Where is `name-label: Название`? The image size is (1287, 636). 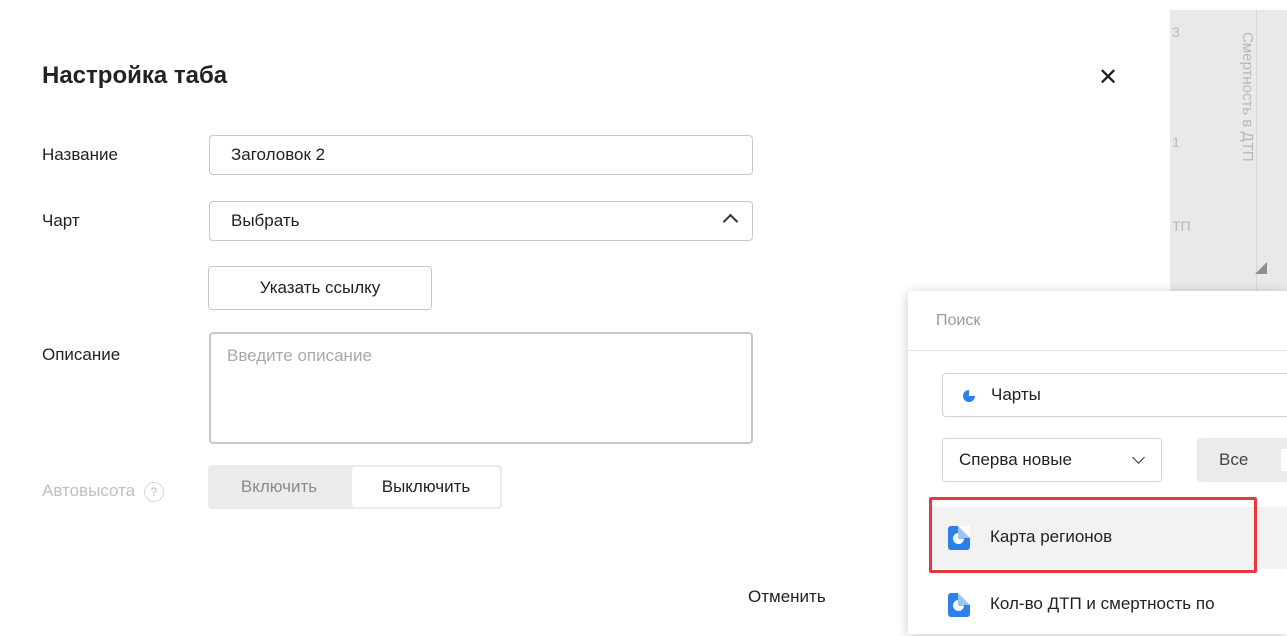
name-label: Название is located at coordinates (80, 154).